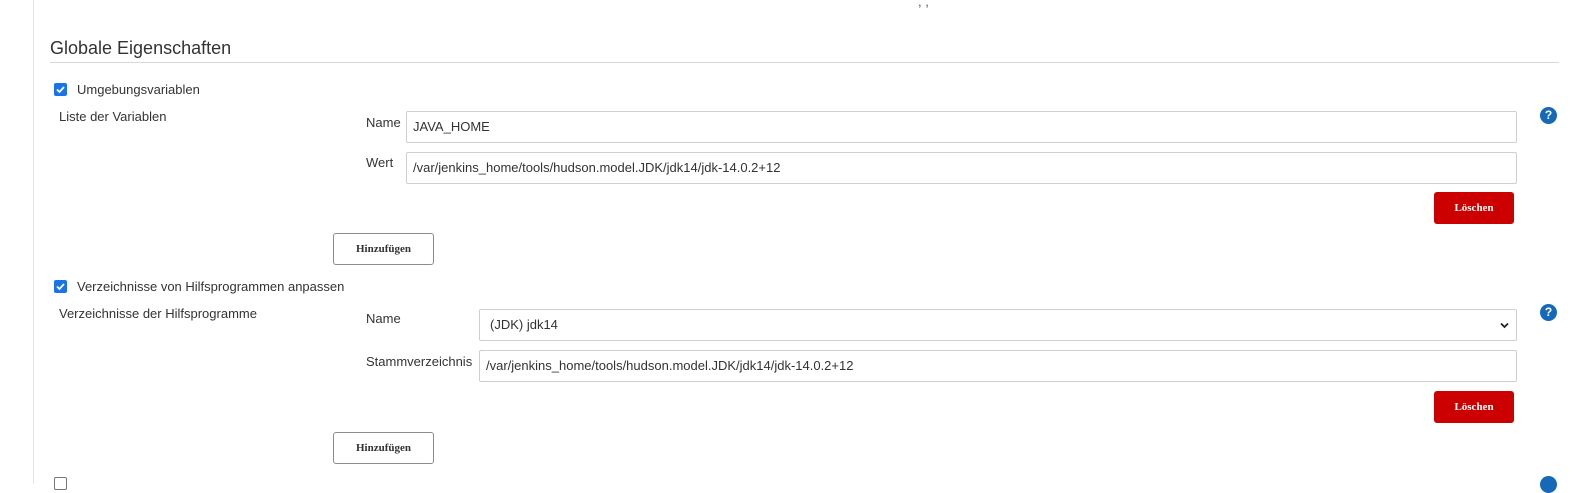 The width and height of the screenshot is (1586, 493). What do you see at coordinates (138, 89) in the screenshot?
I see `env-vars-checkbox-label: Umgebungsvariablen` at bounding box center [138, 89].